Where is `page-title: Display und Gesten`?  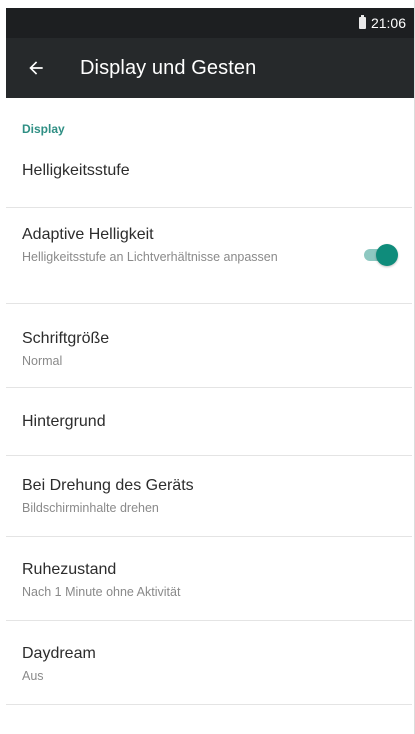
page-title: Display und Gesten is located at coordinates (168, 67).